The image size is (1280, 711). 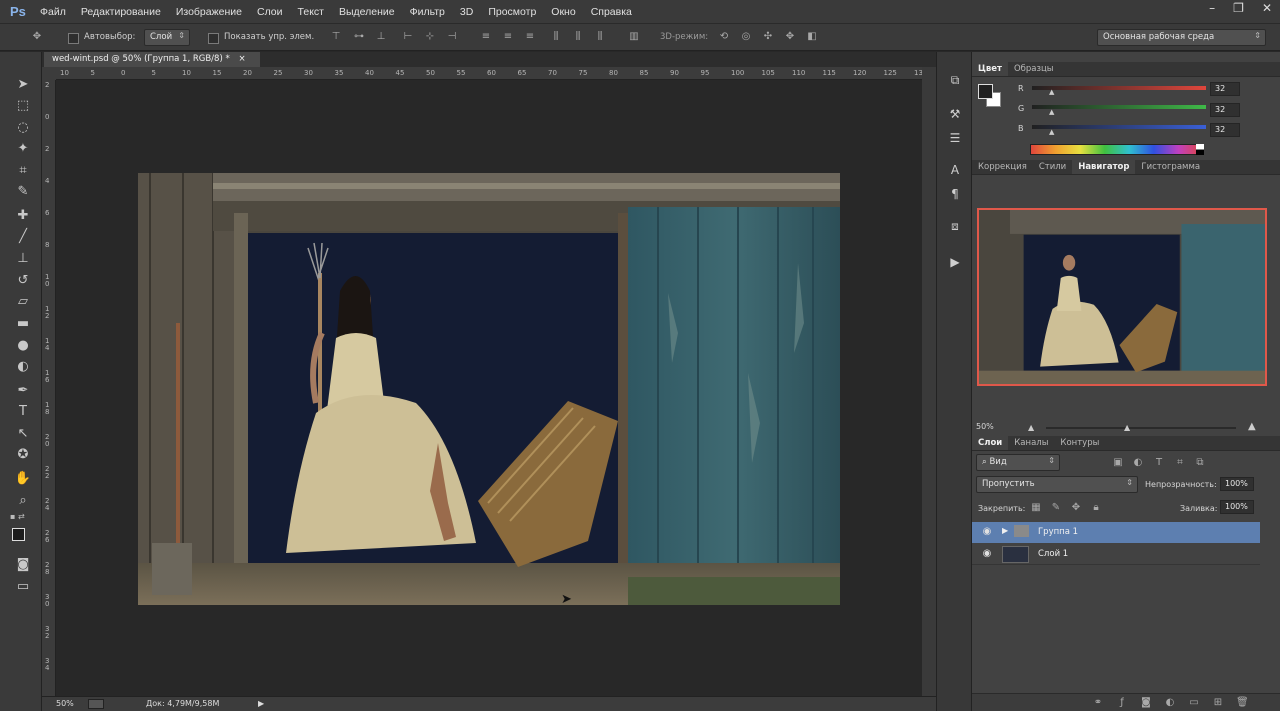 What do you see at coordinates (508, 37) in the screenshot?
I see `distribute-vcenter-icon: ≡` at bounding box center [508, 37].